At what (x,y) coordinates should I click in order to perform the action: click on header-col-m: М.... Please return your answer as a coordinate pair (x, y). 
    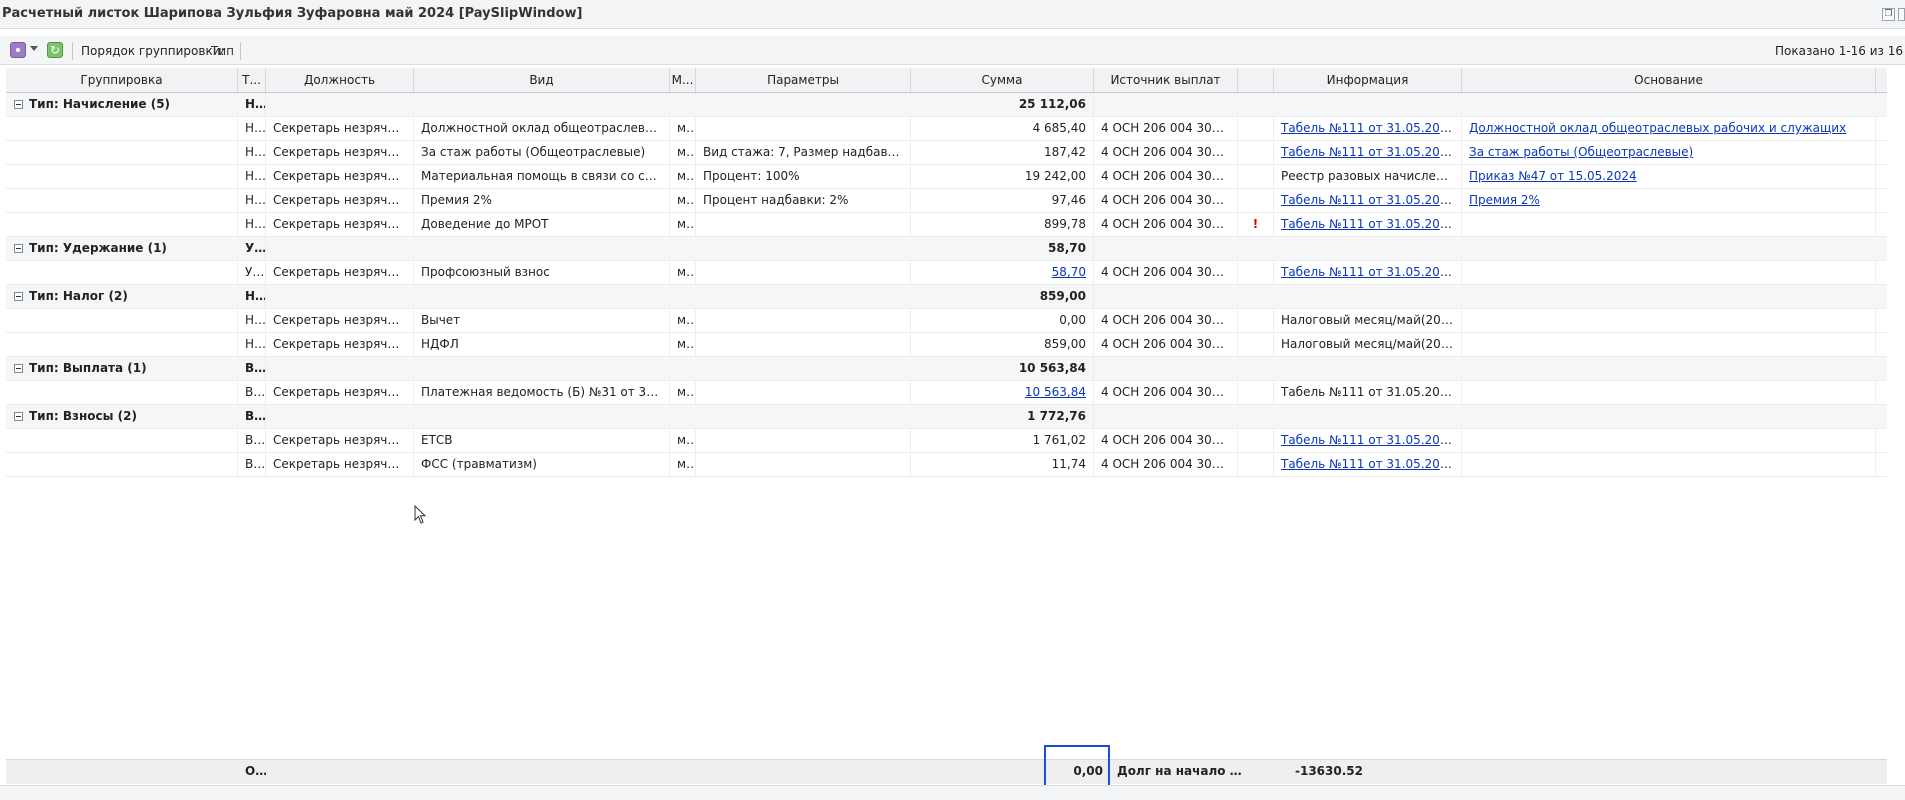
    Looking at the image, I should click on (683, 80).